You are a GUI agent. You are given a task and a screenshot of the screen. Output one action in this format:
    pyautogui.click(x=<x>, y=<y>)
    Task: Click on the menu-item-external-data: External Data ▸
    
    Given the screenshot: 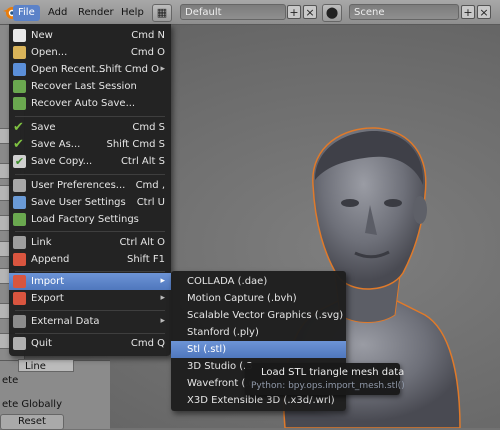 What is the action you would take?
    pyautogui.click(x=90, y=321)
    